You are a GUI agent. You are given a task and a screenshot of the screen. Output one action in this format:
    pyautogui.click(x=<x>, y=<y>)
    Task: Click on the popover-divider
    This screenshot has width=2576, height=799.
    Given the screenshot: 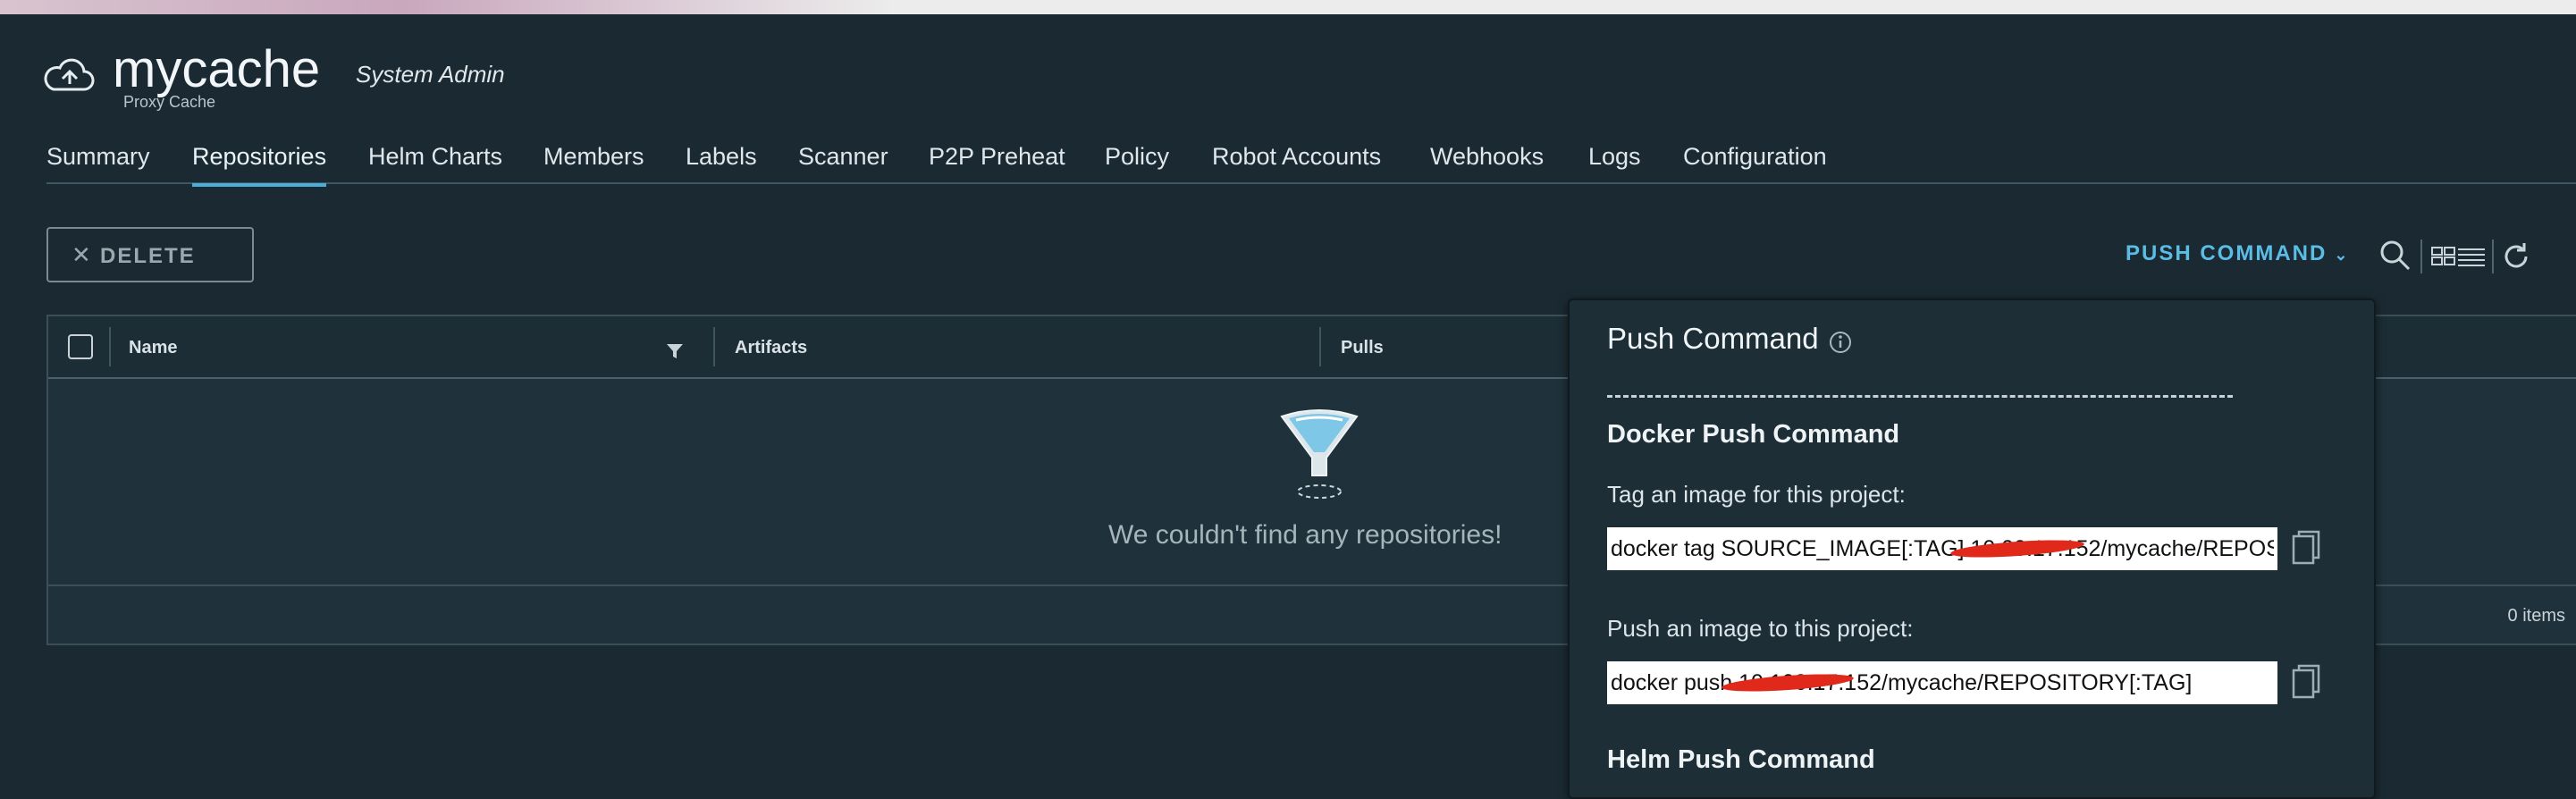 What is the action you would take?
    pyautogui.click(x=1920, y=396)
    